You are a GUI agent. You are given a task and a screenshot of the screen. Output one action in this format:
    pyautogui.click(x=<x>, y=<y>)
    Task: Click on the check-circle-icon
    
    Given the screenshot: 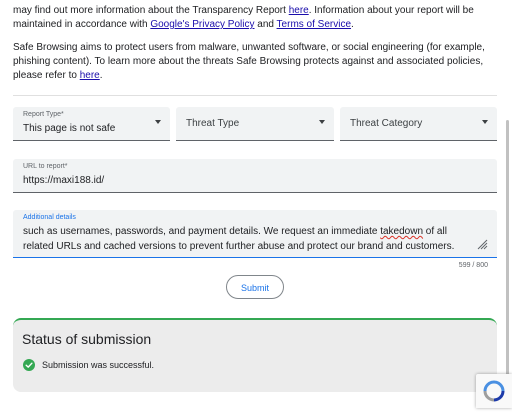 What is the action you would take?
    pyautogui.click(x=29, y=365)
    